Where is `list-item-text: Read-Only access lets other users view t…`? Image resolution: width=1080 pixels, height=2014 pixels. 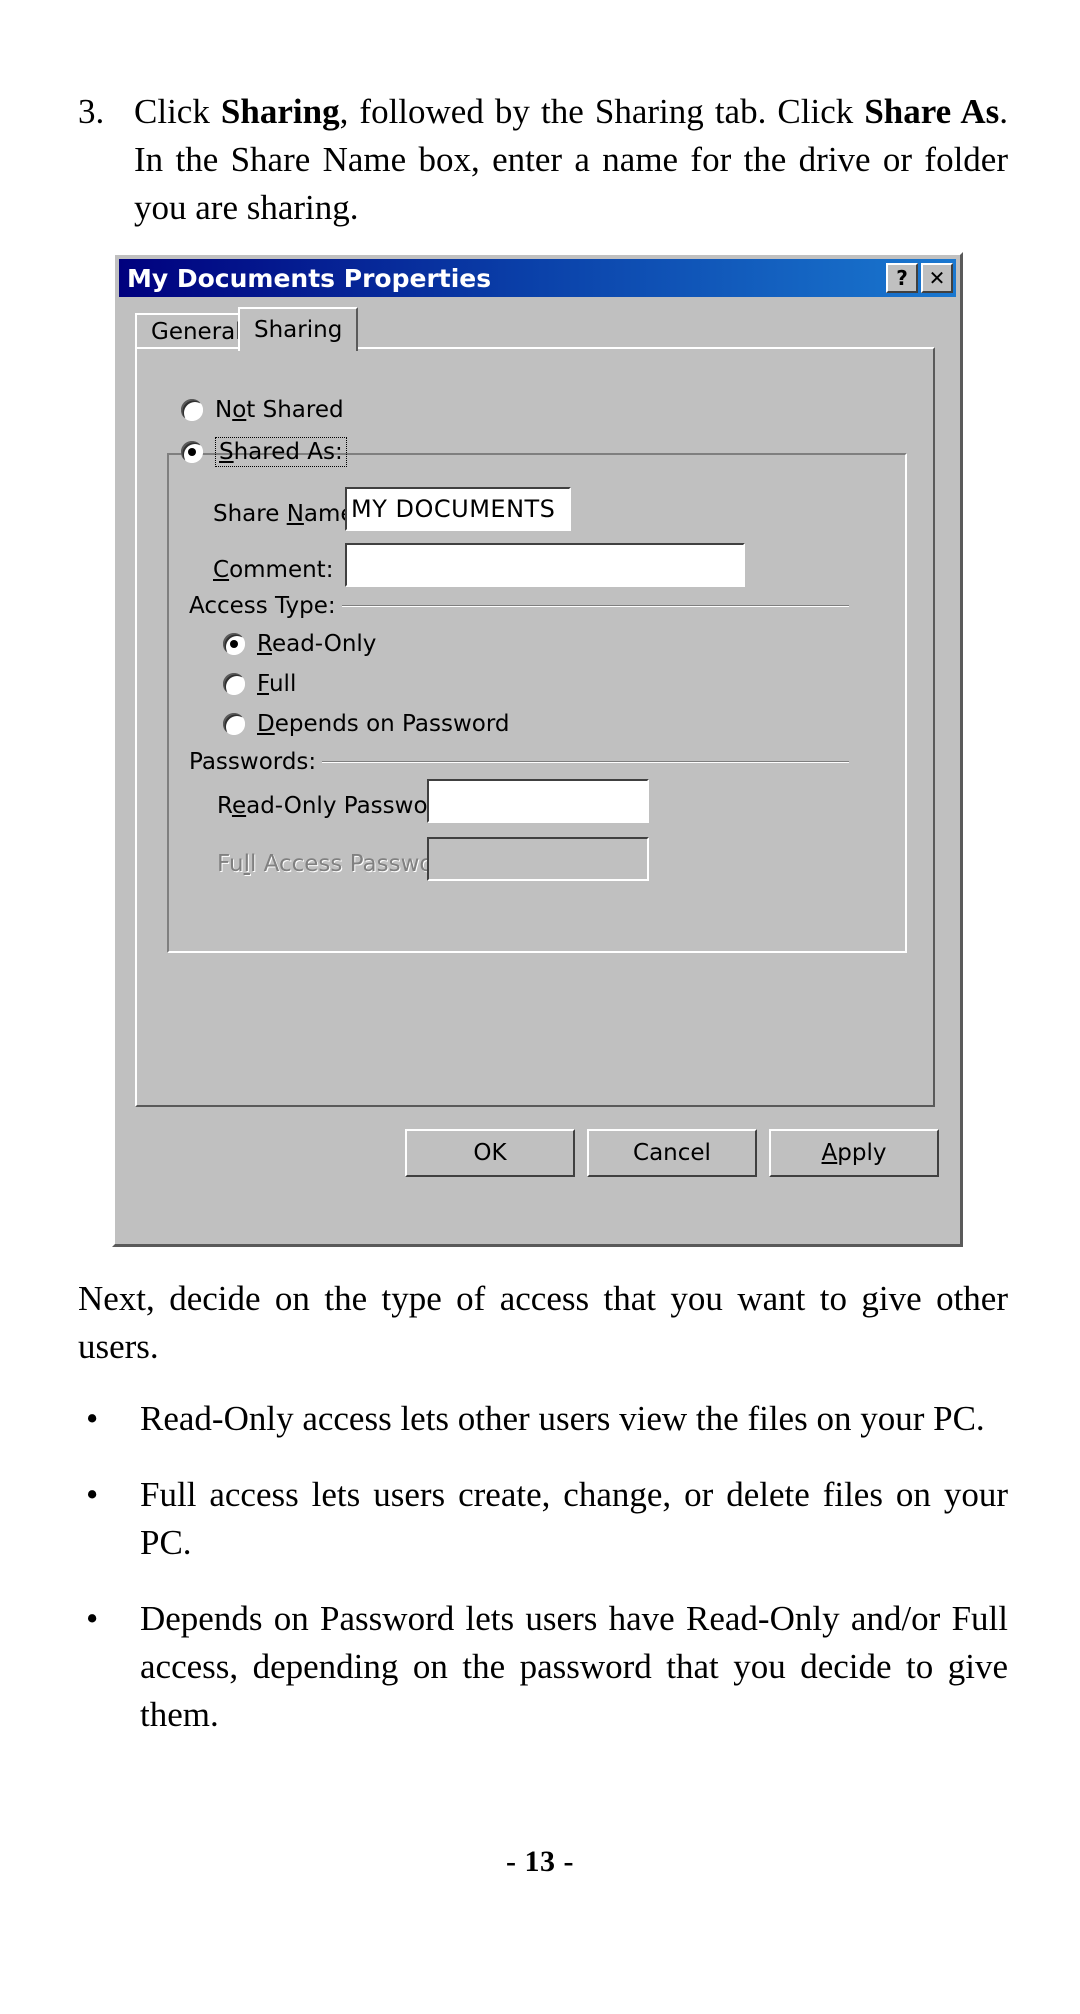 list-item-text: Read-Only access lets other users view t… is located at coordinates (562, 1418).